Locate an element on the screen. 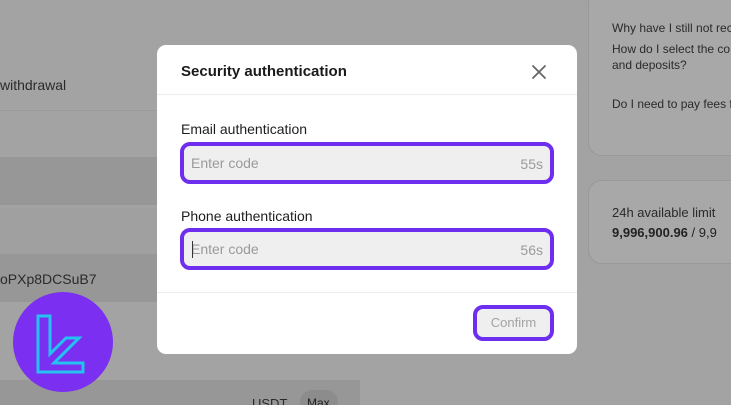 The width and height of the screenshot is (731, 405). phone-code-input is located at coordinates (367, 249).